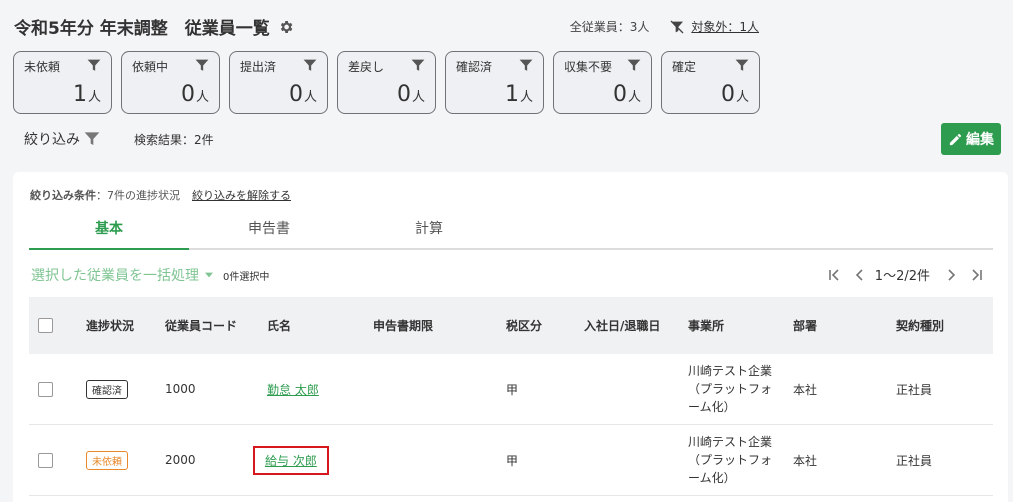 This screenshot has height=502, width=1013. Describe the element at coordinates (725, 26) in the screenshot. I see `excluded-link: 対象外：1人` at that location.